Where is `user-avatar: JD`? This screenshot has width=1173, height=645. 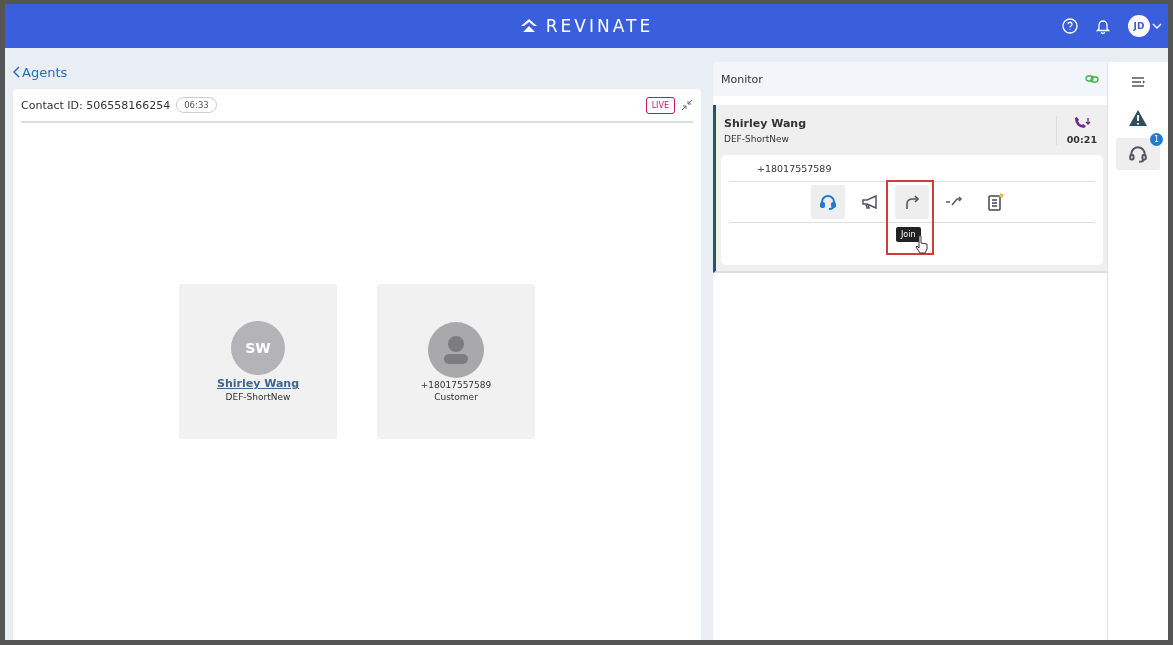 user-avatar: JD is located at coordinates (1139, 26).